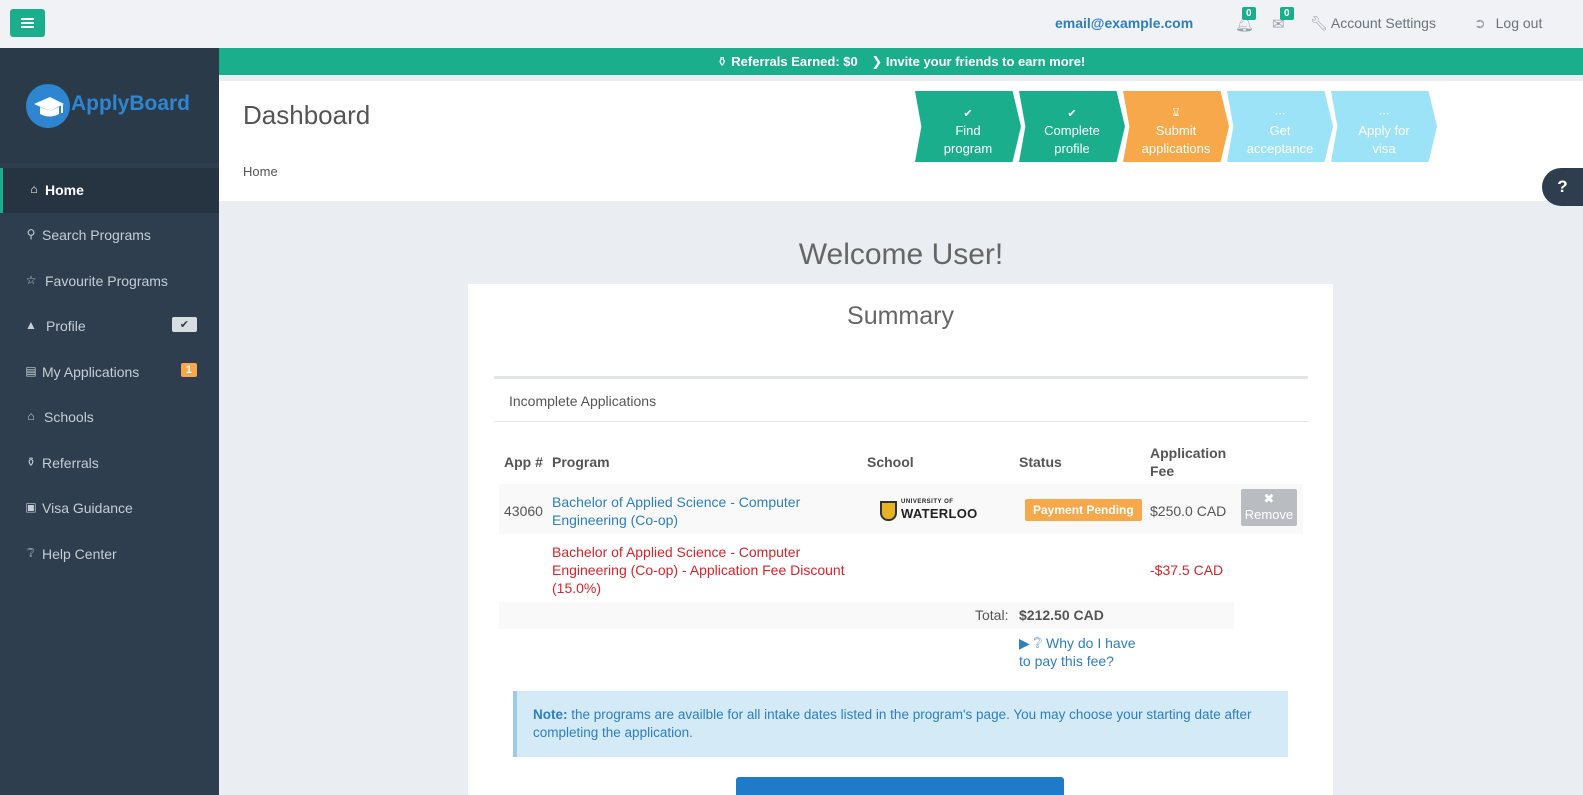  What do you see at coordinates (581, 462) in the screenshot?
I see `column-header-program: Program` at bounding box center [581, 462].